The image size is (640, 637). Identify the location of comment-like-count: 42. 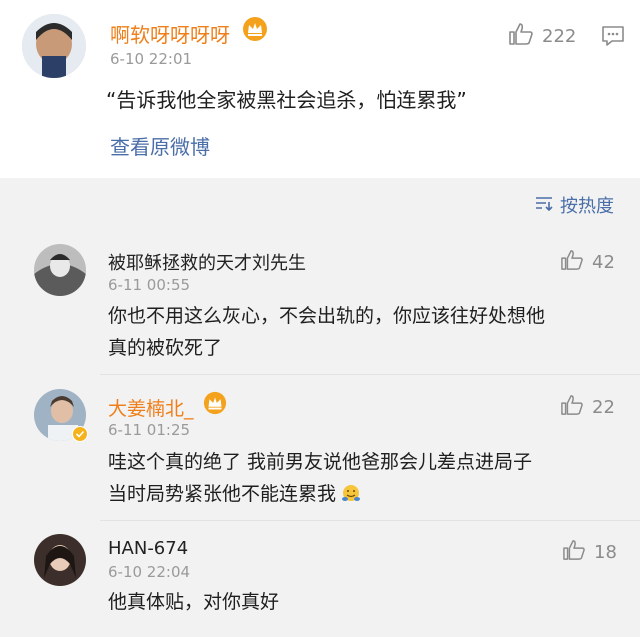
(603, 262).